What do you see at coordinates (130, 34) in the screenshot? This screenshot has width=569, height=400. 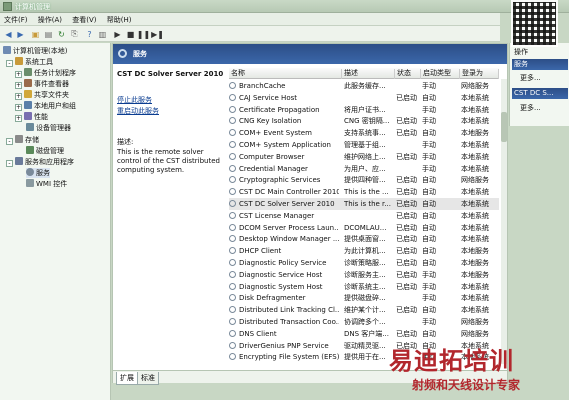 I see `stop-service-icon: ■` at bounding box center [130, 34].